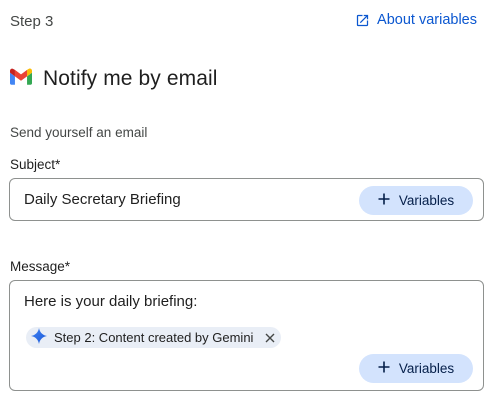 Image resolution: width=499 pixels, height=408 pixels. Describe the element at coordinates (102, 199) in the screenshot. I see `subject-value: Daily Secretary Briefing` at that location.